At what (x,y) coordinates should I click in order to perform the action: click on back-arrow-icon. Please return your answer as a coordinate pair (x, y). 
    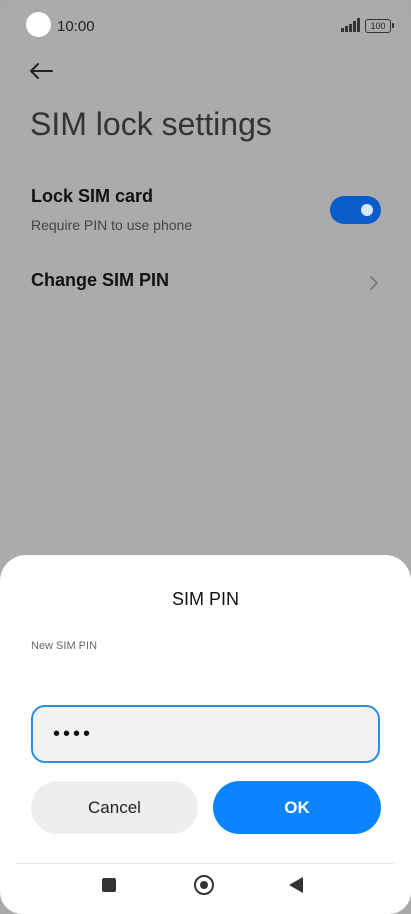
    Looking at the image, I should click on (41, 71).